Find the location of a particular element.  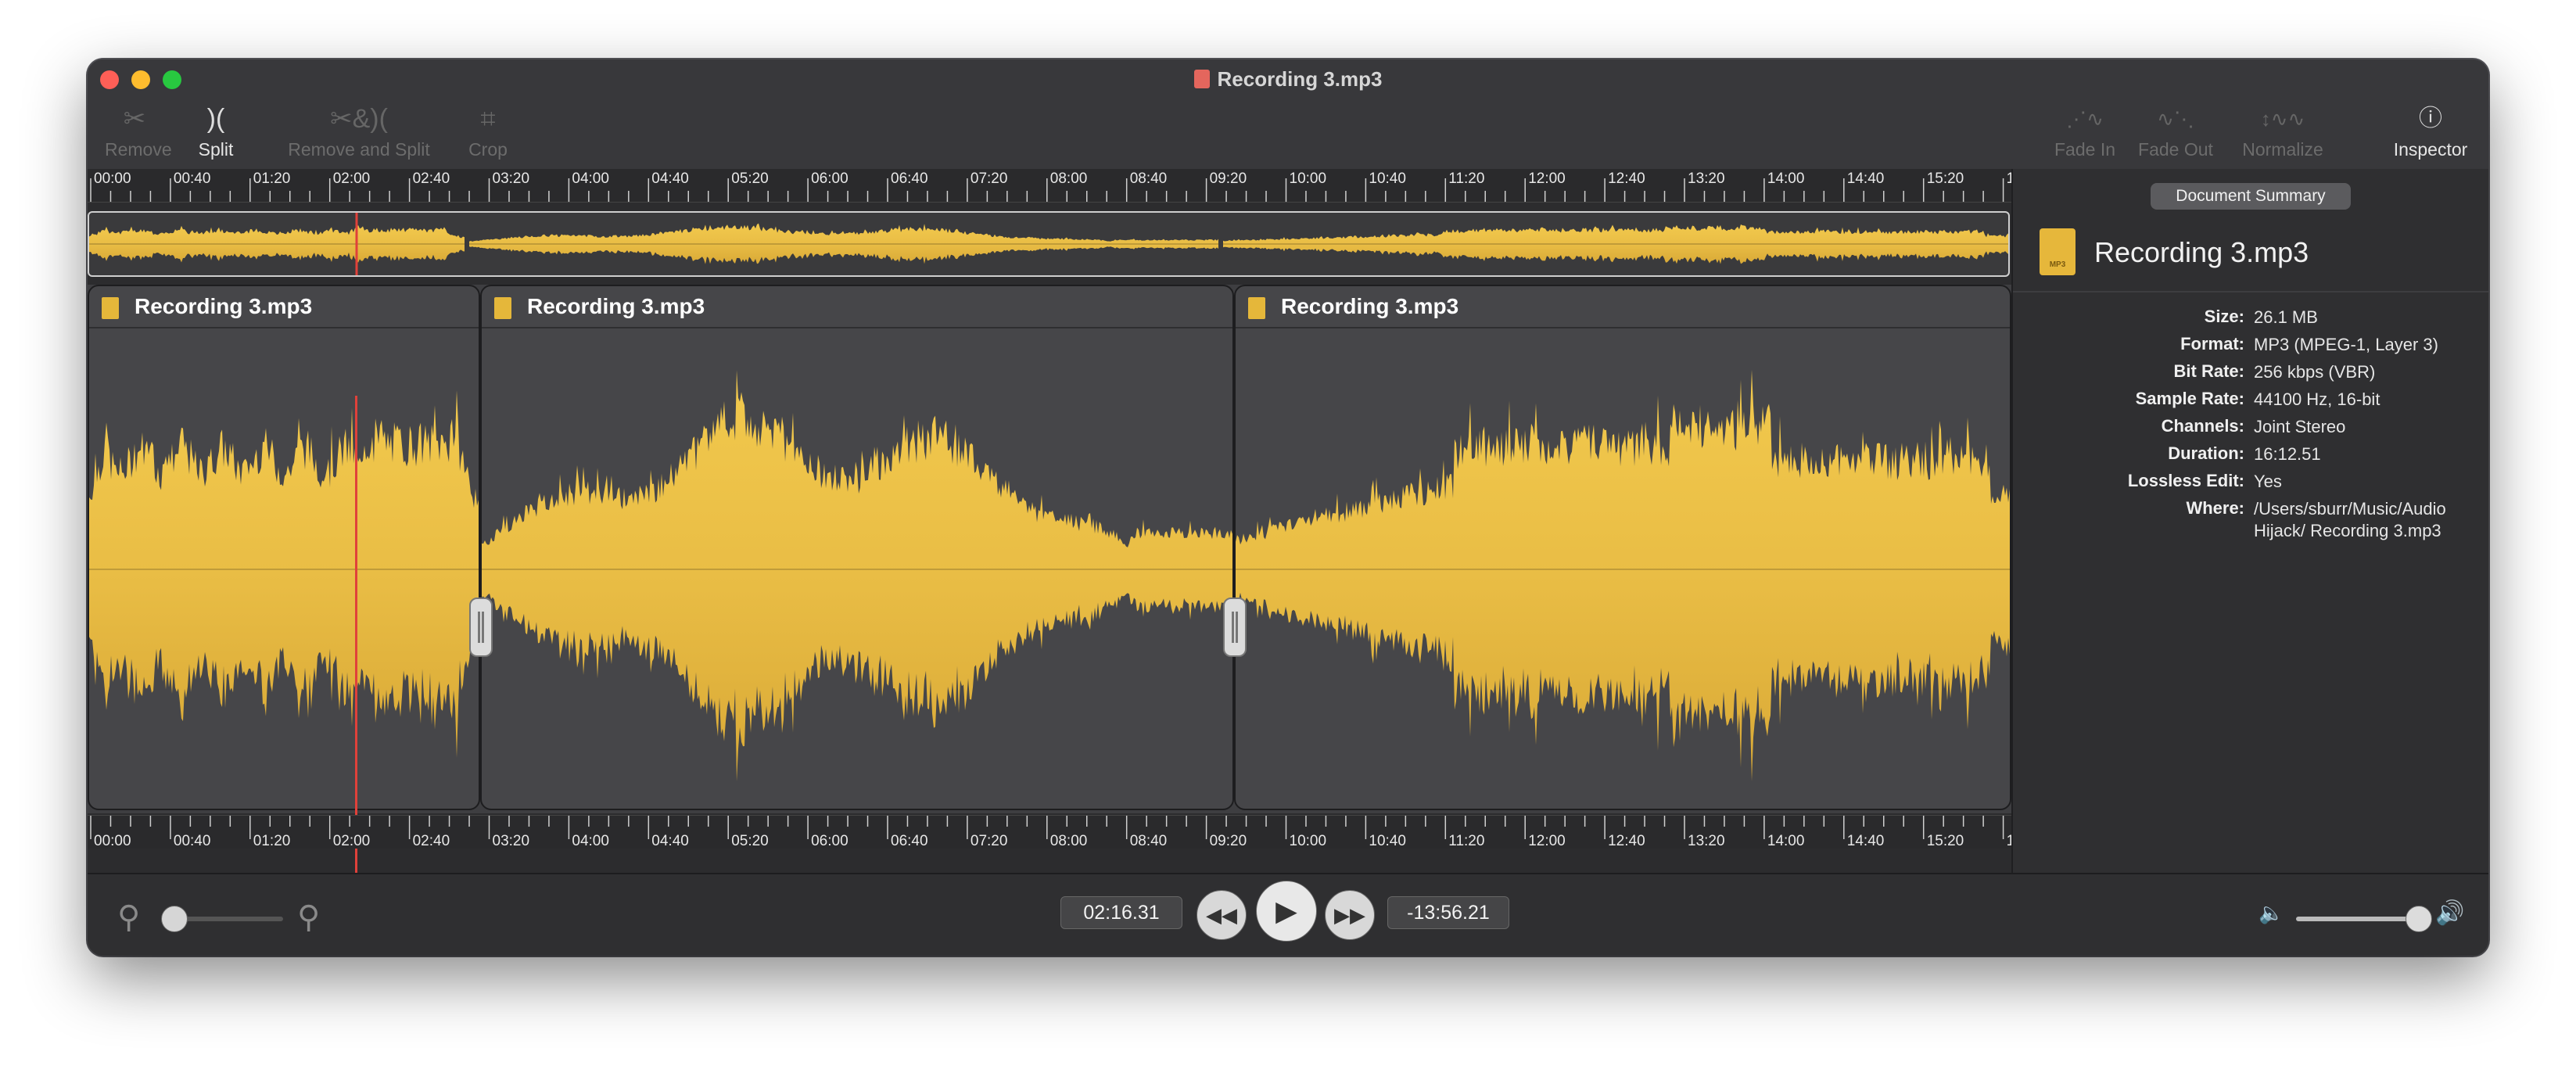

transport-bar: ⚲ ⚲ 02:16.31 ◀◀ ▶ ▶▶ -13:56.21 🔈 🔊 is located at coordinates (1288, 914).